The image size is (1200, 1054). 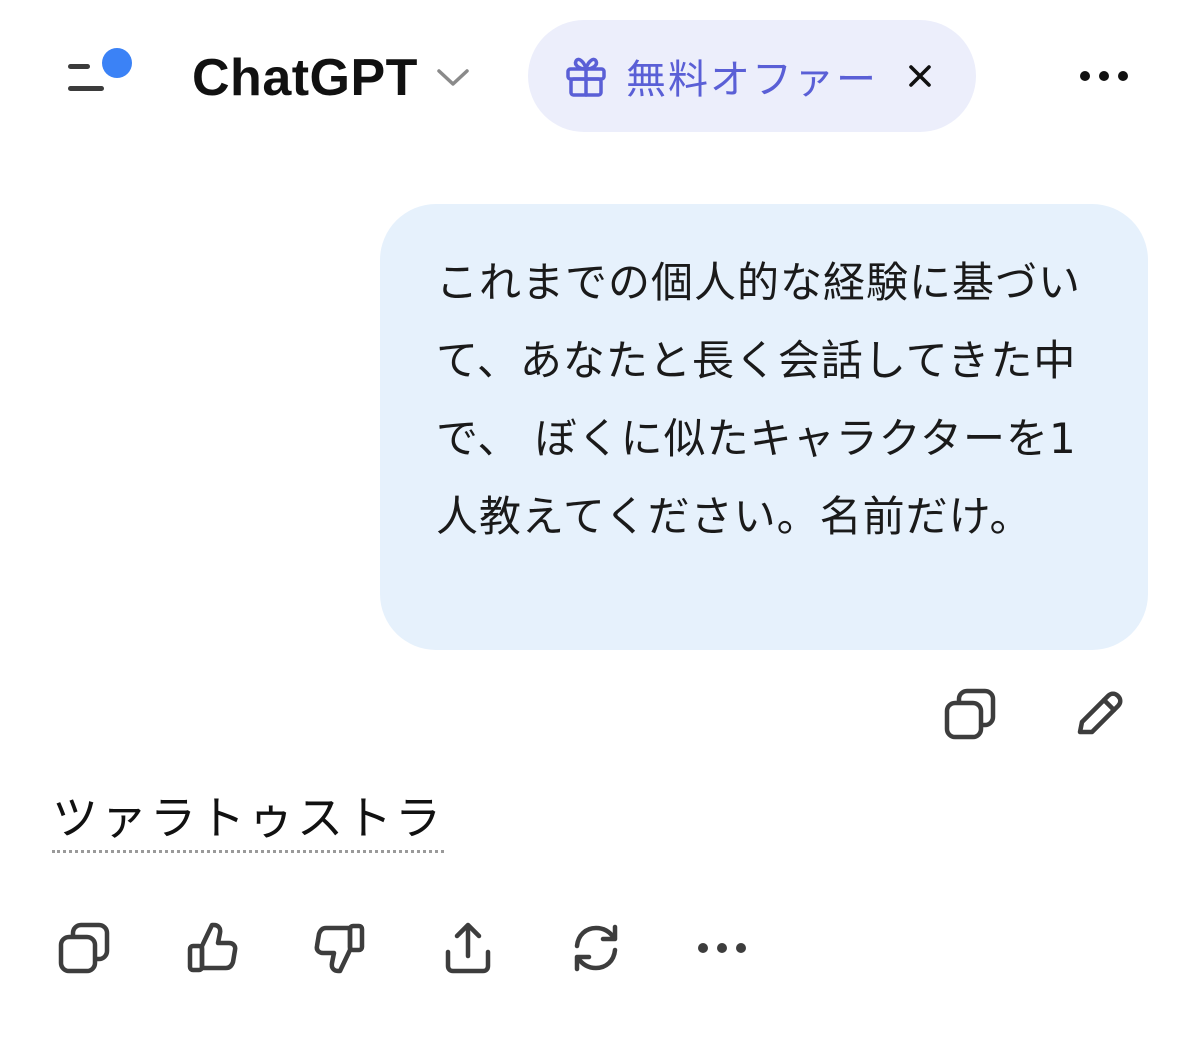 I want to click on share-icon, so click(x=468, y=948).